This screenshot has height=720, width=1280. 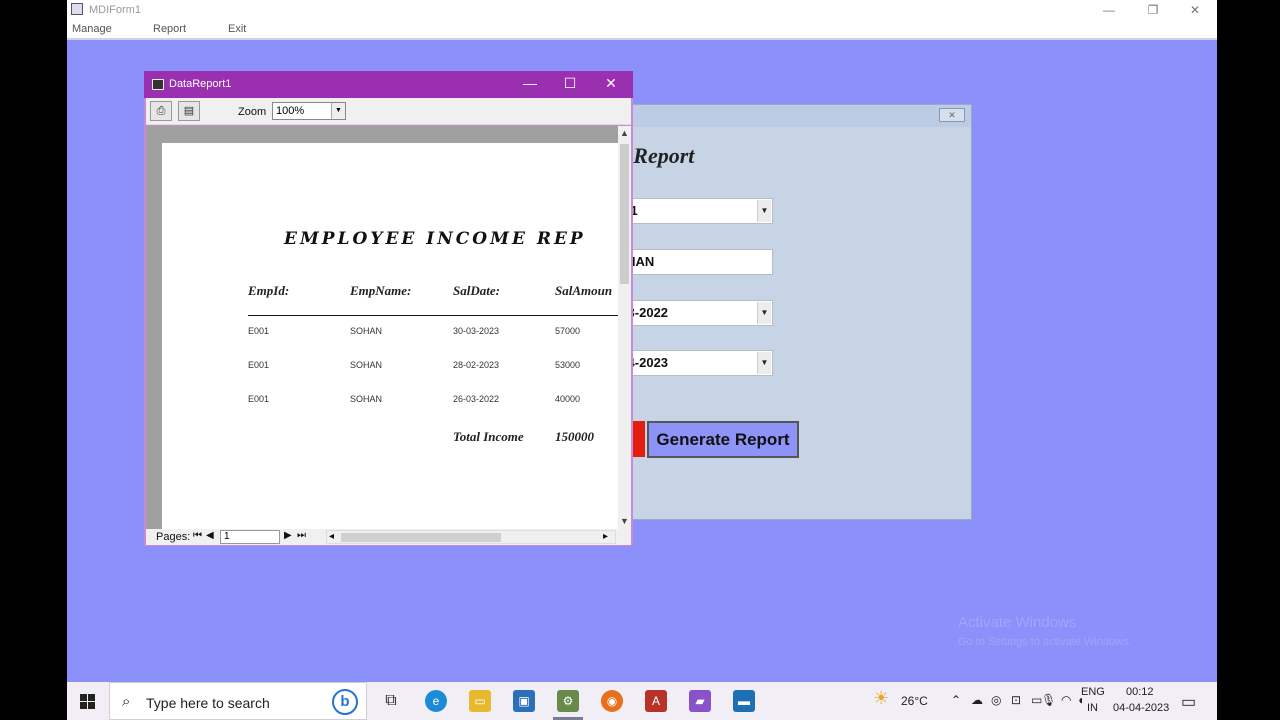 What do you see at coordinates (624, 327) in the screenshot?
I see `vertical-scrollbar: ▲ ▼` at bounding box center [624, 327].